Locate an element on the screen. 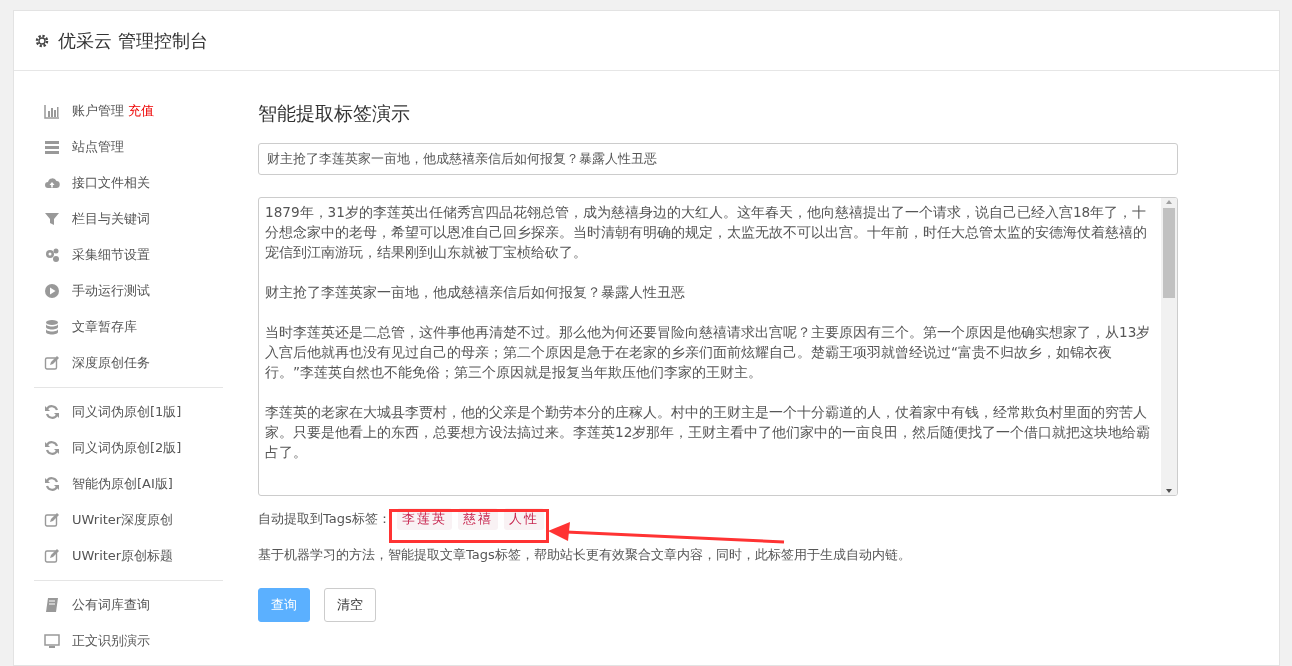 The width and height of the screenshot is (1292, 666). server-icon is located at coordinates (52, 147).